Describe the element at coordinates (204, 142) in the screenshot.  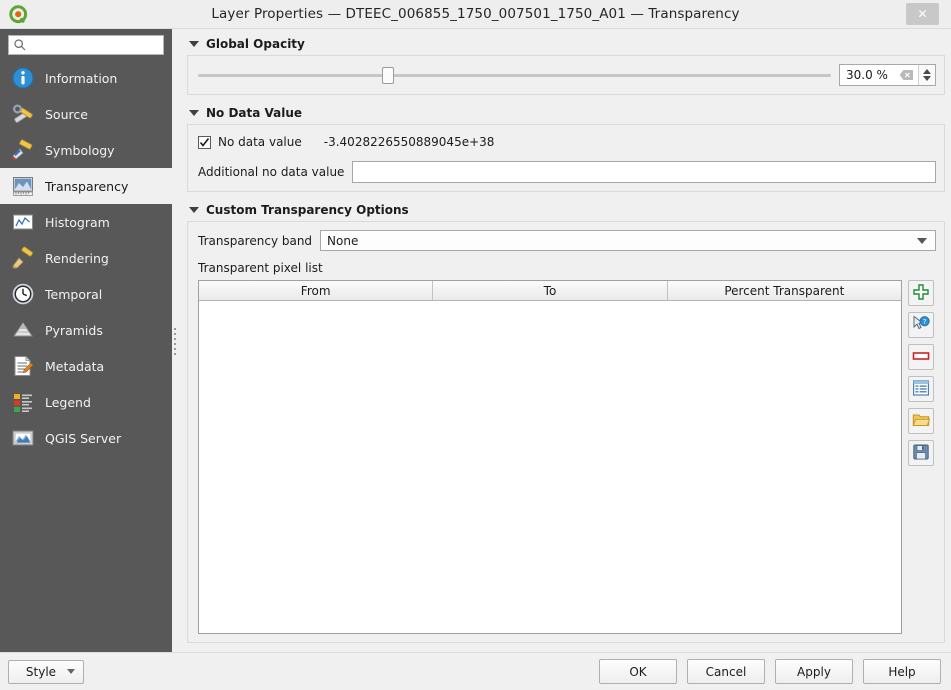
I see `no-data-value-checkbox` at that location.